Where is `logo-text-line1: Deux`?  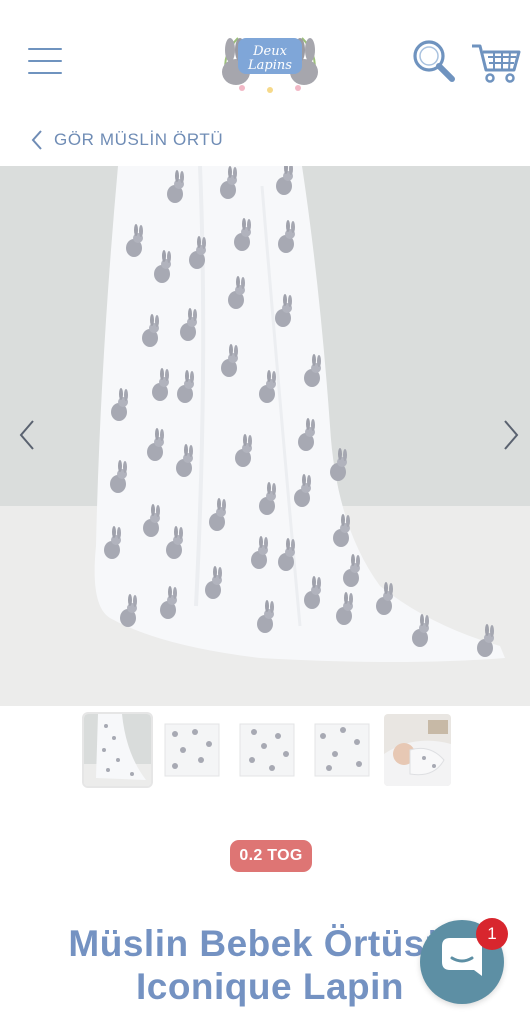 logo-text-line1: Deux is located at coordinates (269, 51).